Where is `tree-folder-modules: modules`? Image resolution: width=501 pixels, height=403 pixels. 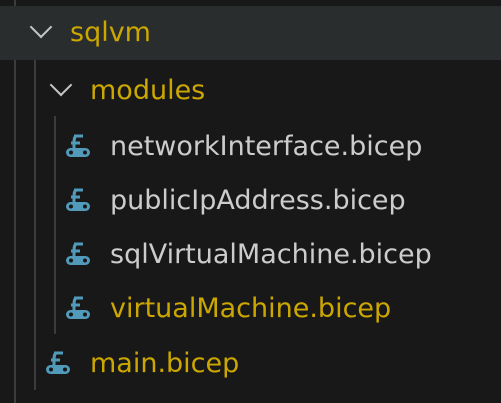 tree-folder-modules: modules is located at coordinates (250, 91).